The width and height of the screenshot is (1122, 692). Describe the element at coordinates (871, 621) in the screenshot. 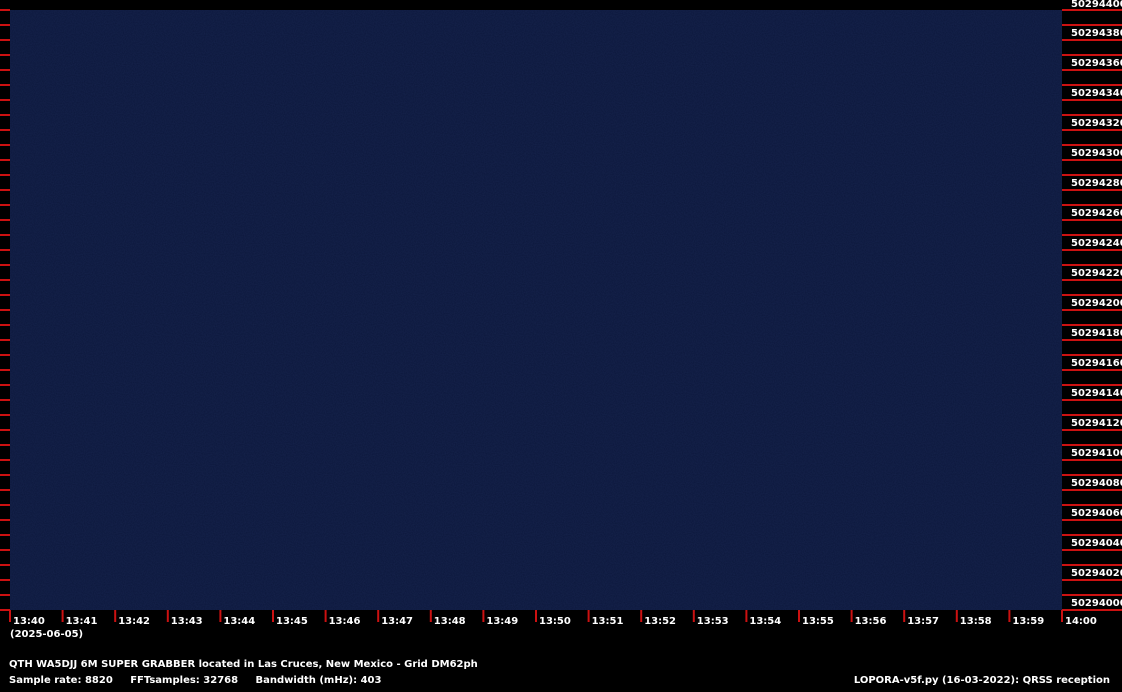

I see `x-tick-label: 13:56` at that location.